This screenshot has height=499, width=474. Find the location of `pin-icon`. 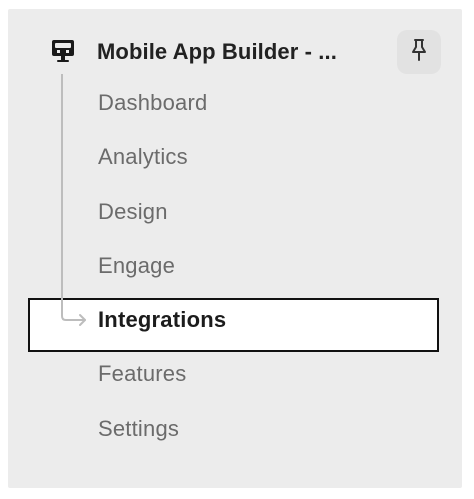

pin-icon is located at coordinates (419, 52).